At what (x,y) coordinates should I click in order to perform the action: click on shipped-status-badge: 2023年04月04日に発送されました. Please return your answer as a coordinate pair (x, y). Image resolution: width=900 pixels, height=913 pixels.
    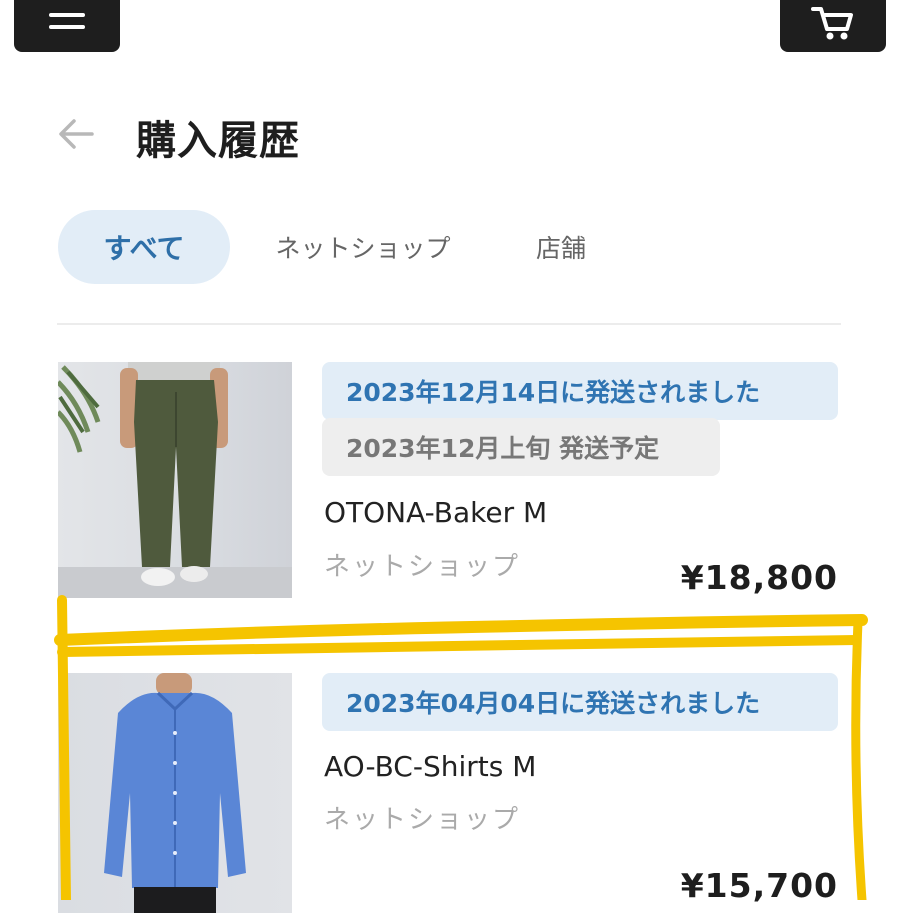
    Looking at the image, I should click on (580, 702).